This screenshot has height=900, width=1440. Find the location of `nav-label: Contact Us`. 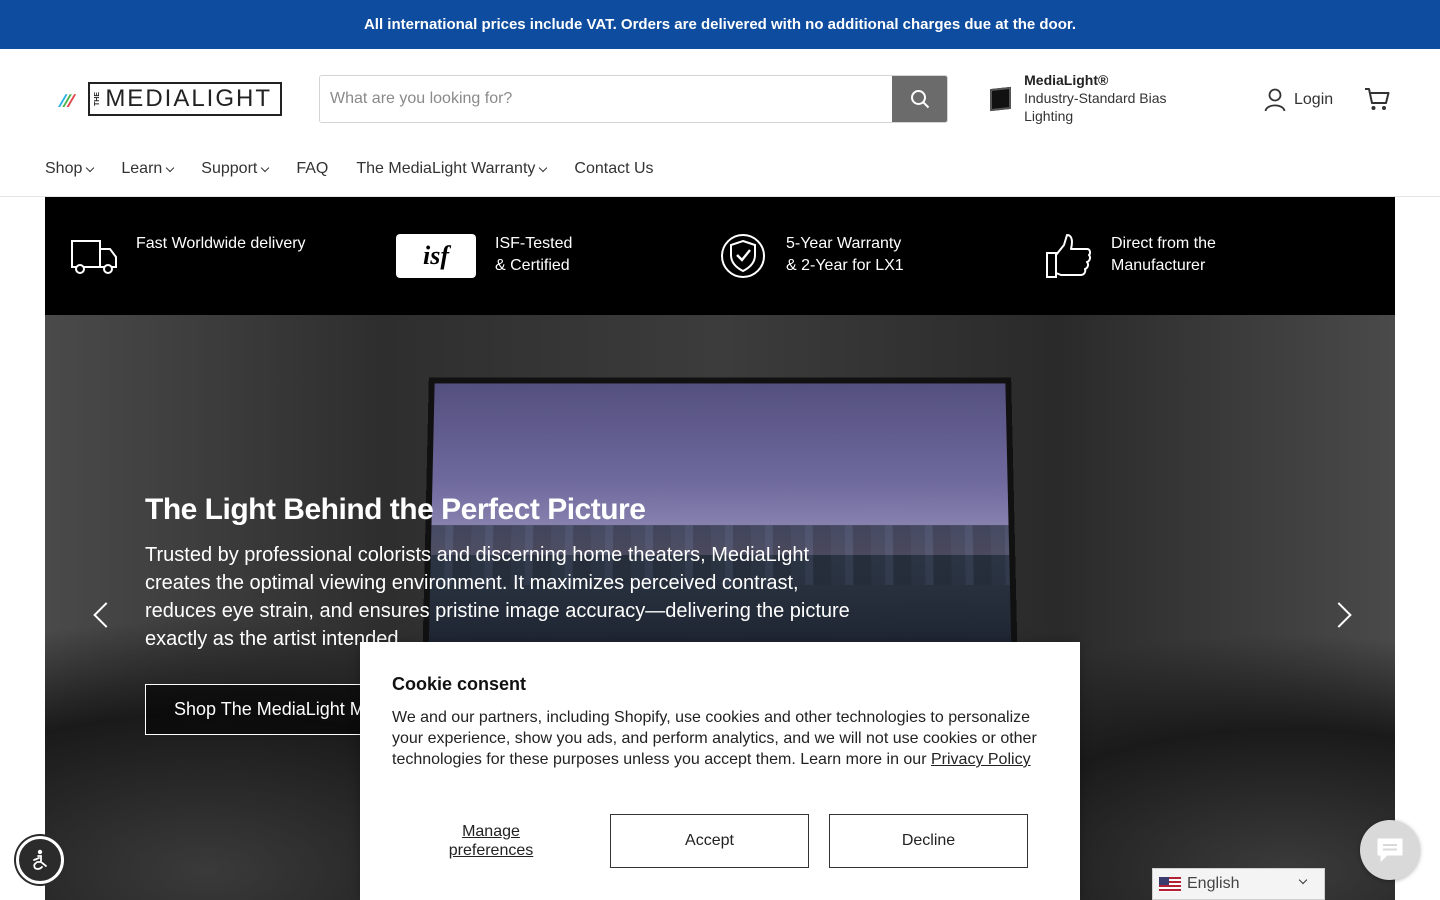

nav-label: Contact Us is located at coordinates (614, 168).